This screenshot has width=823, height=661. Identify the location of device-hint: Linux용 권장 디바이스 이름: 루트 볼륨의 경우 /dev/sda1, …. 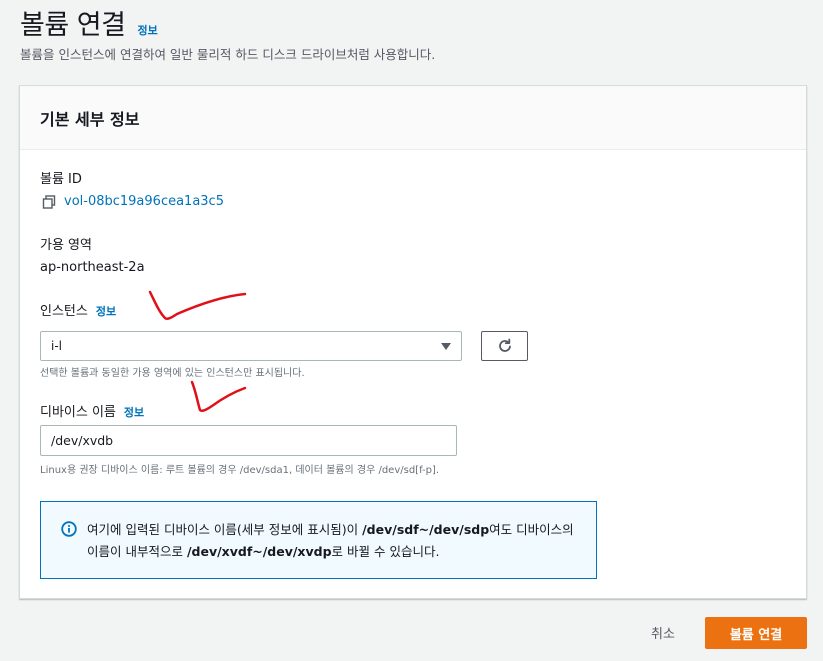
(240, 470).